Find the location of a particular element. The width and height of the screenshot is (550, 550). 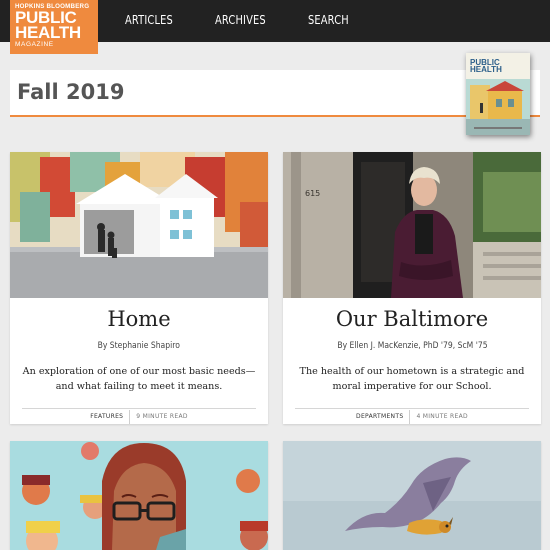

faces-illustration is located at coordinates (139, 495).